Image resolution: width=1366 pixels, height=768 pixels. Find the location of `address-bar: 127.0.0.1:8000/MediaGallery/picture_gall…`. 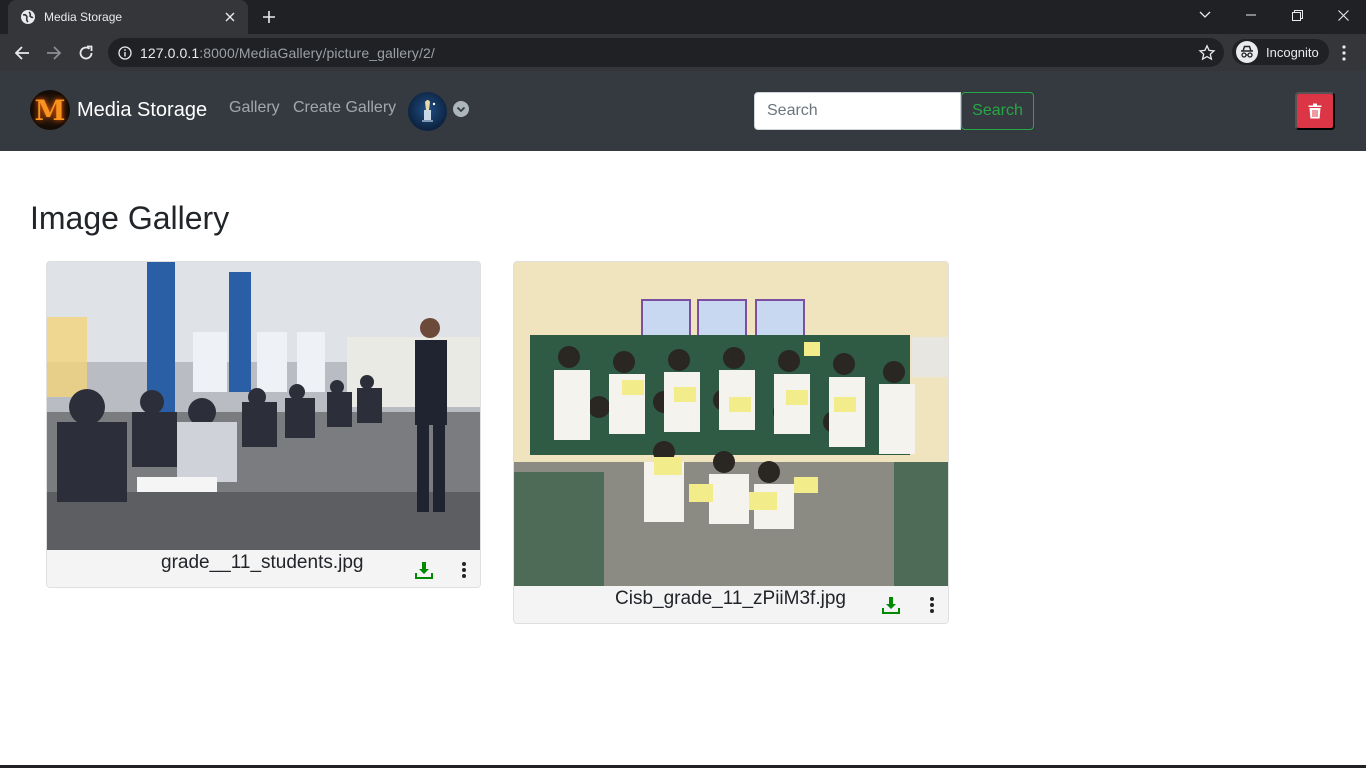

address-bar: 127.0.0.1:8000/MediaGallery/picture_gall… is located at coordinates (666, 52).